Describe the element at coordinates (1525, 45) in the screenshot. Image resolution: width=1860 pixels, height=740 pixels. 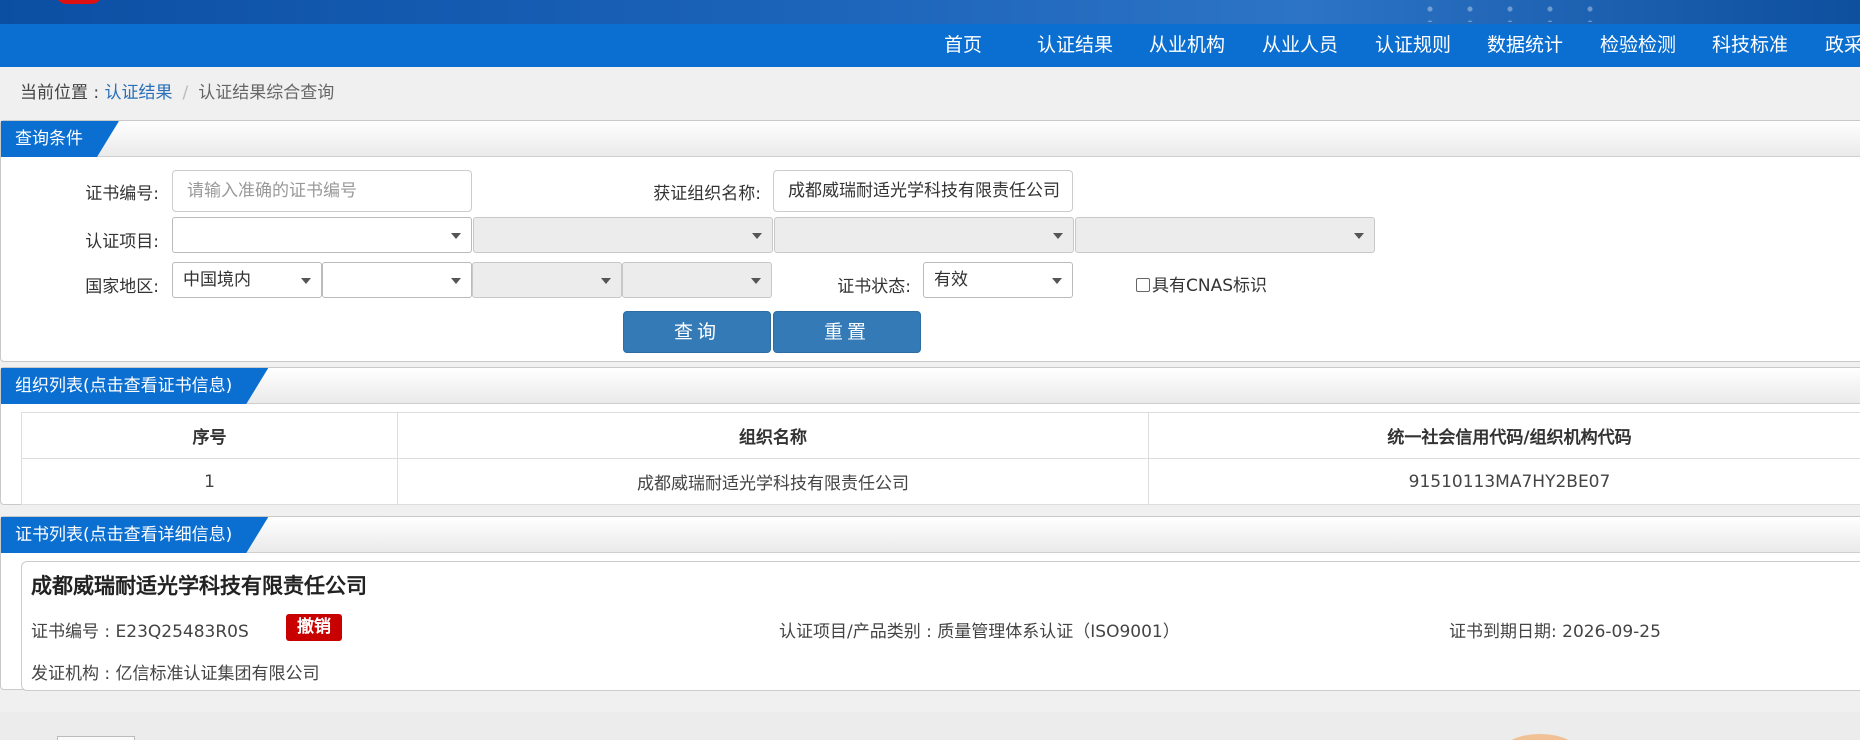
I see `nav-item-statistics: 数据统计` at that location.